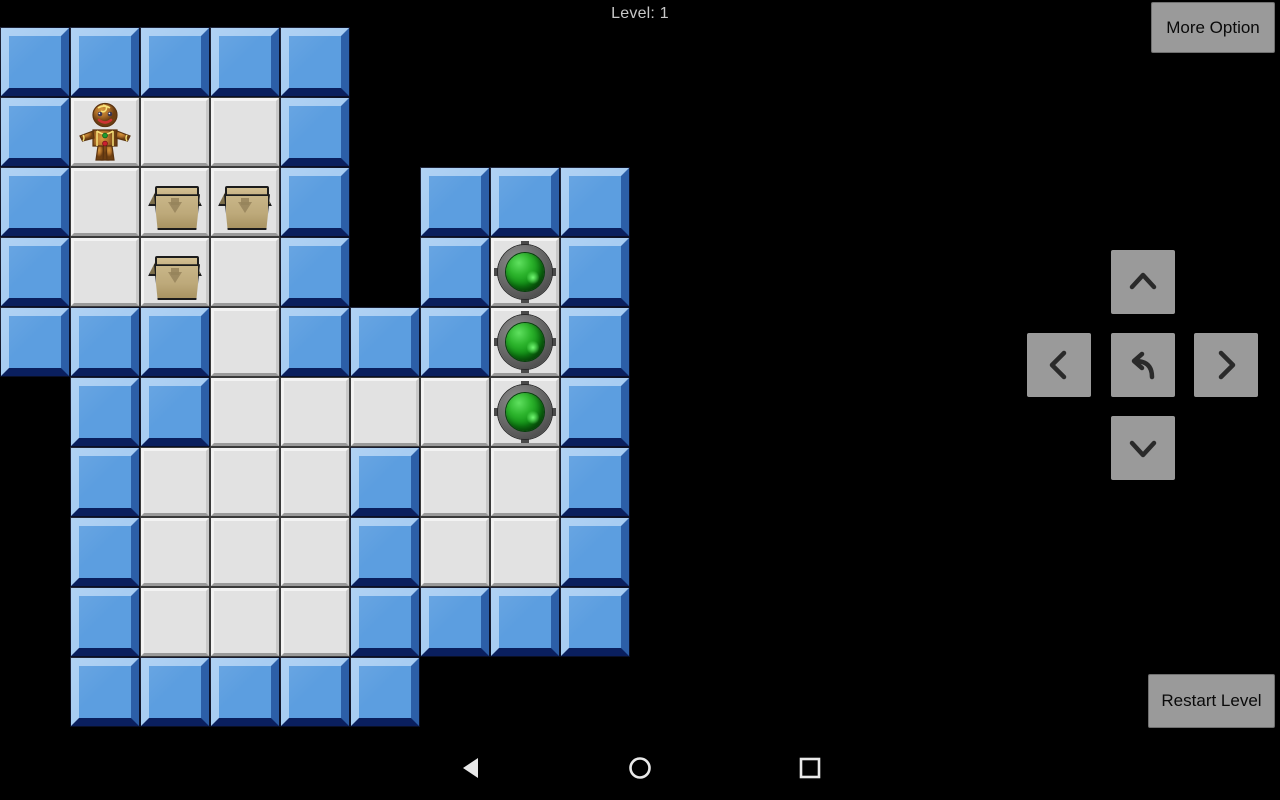  What do you see at coordinates (1213, 27) in the screenshot?
I see `more-option-button: More Option` at bounding box center [1213, 27].